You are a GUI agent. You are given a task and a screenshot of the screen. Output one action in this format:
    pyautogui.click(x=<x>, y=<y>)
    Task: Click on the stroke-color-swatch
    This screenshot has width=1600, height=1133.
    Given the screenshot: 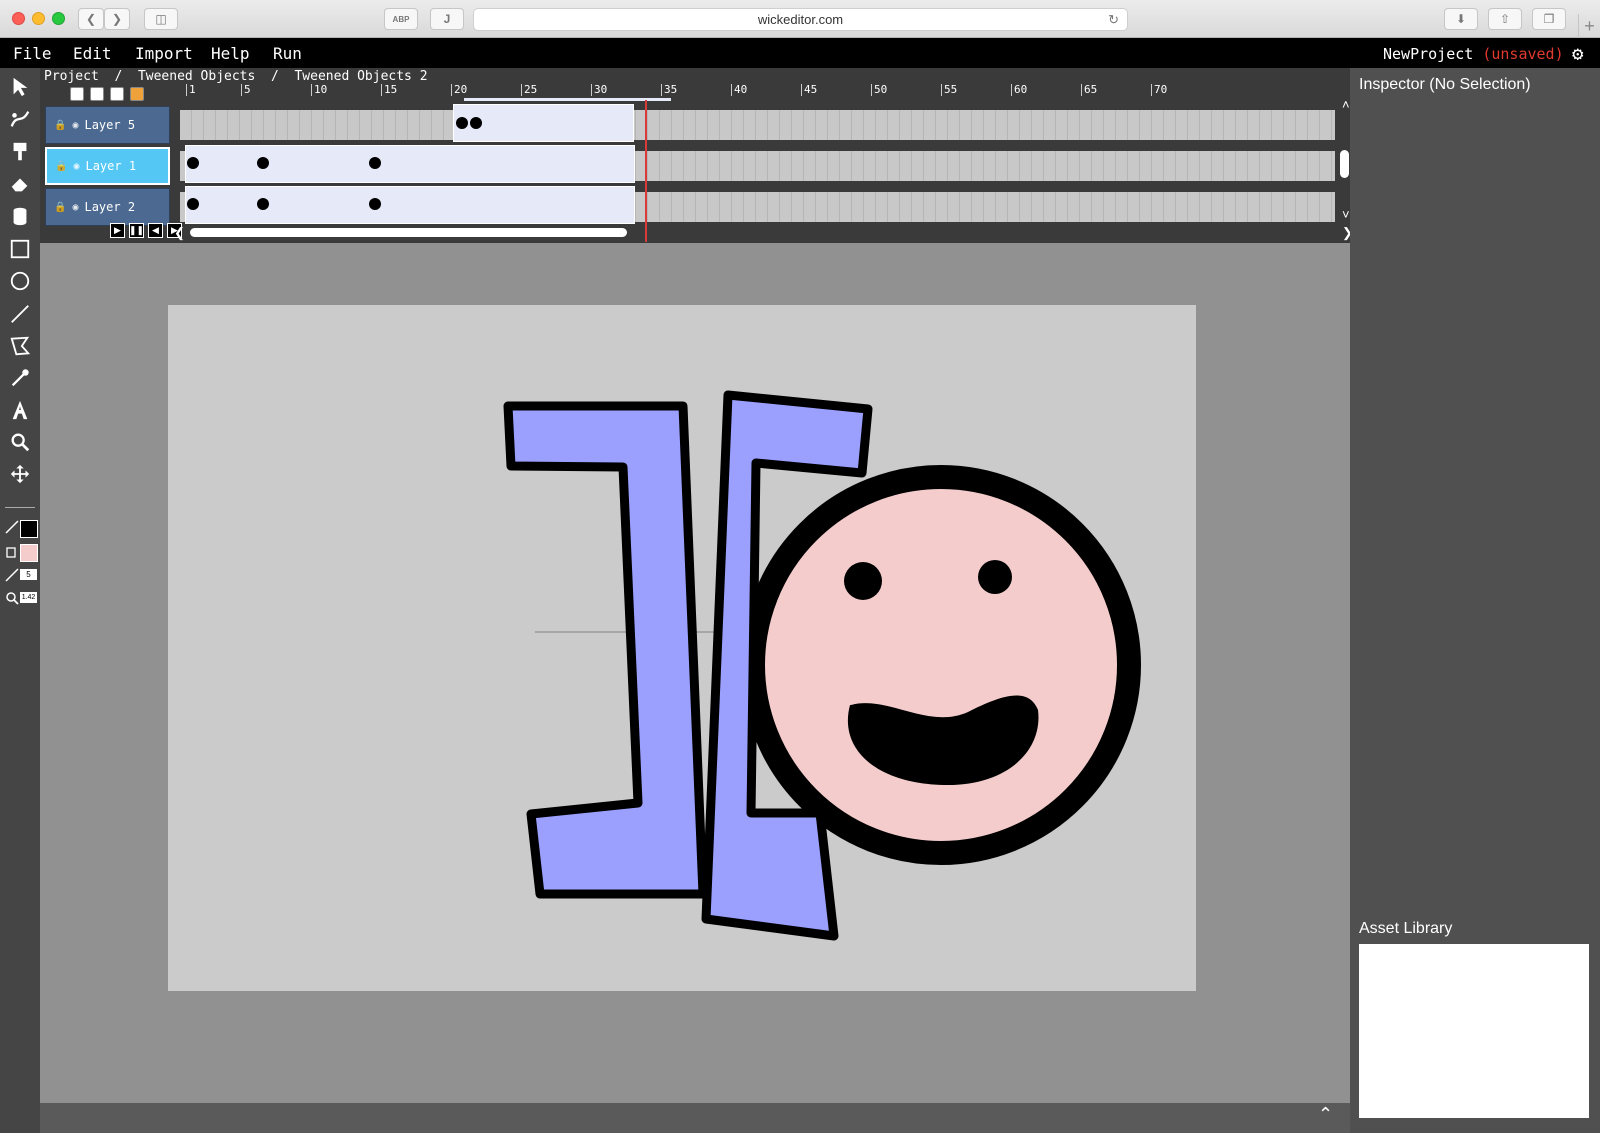 What is the action you would take?
    pyautogui.click(x=29, y=529)
    